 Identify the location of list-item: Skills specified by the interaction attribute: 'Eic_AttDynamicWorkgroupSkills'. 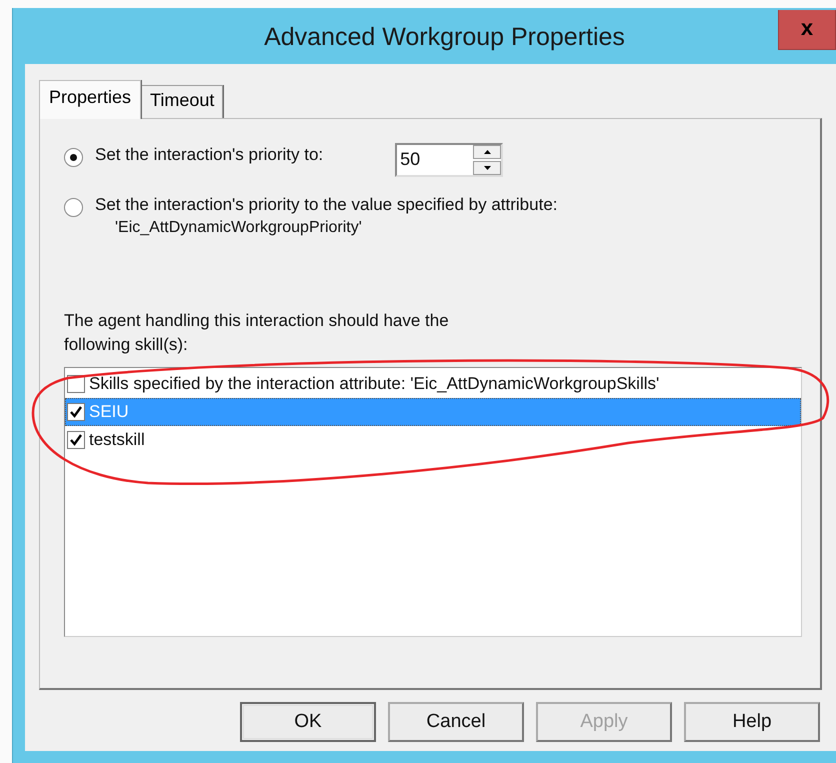
(433, 384).